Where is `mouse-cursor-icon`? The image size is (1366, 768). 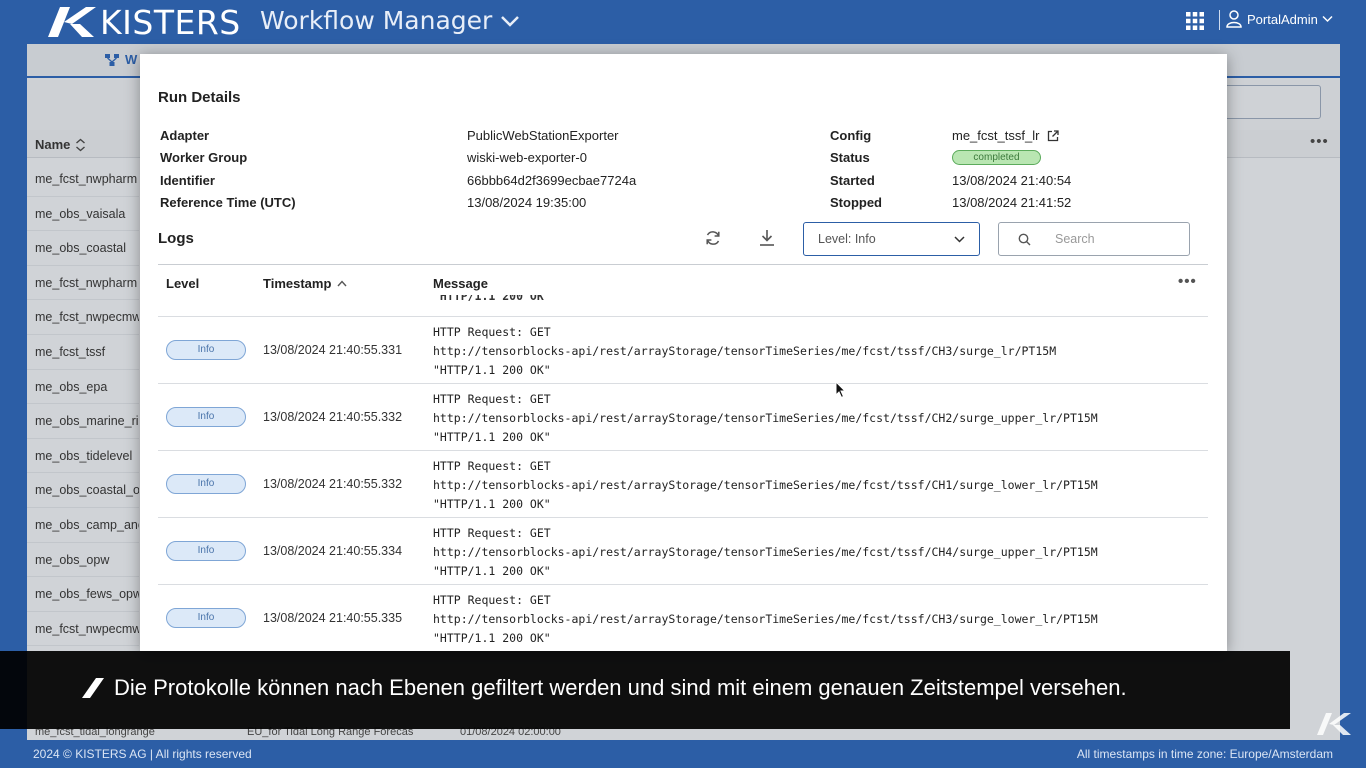 mouse-cursor-icon is located at coordinates (841, 390).